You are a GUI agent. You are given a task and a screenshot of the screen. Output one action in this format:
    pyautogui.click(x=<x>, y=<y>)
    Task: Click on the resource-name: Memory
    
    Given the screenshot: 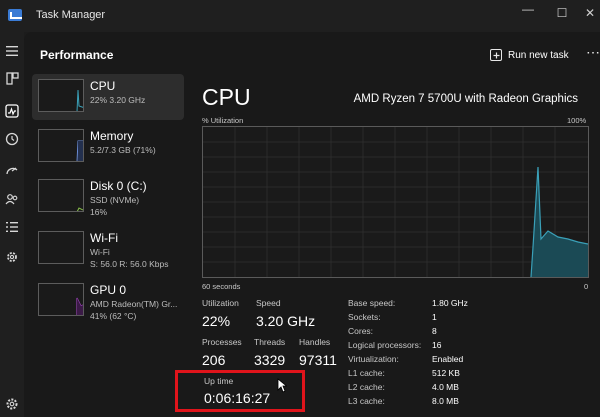 What is the action you would take?
    pyautogui.click(x=112, y=136)
    